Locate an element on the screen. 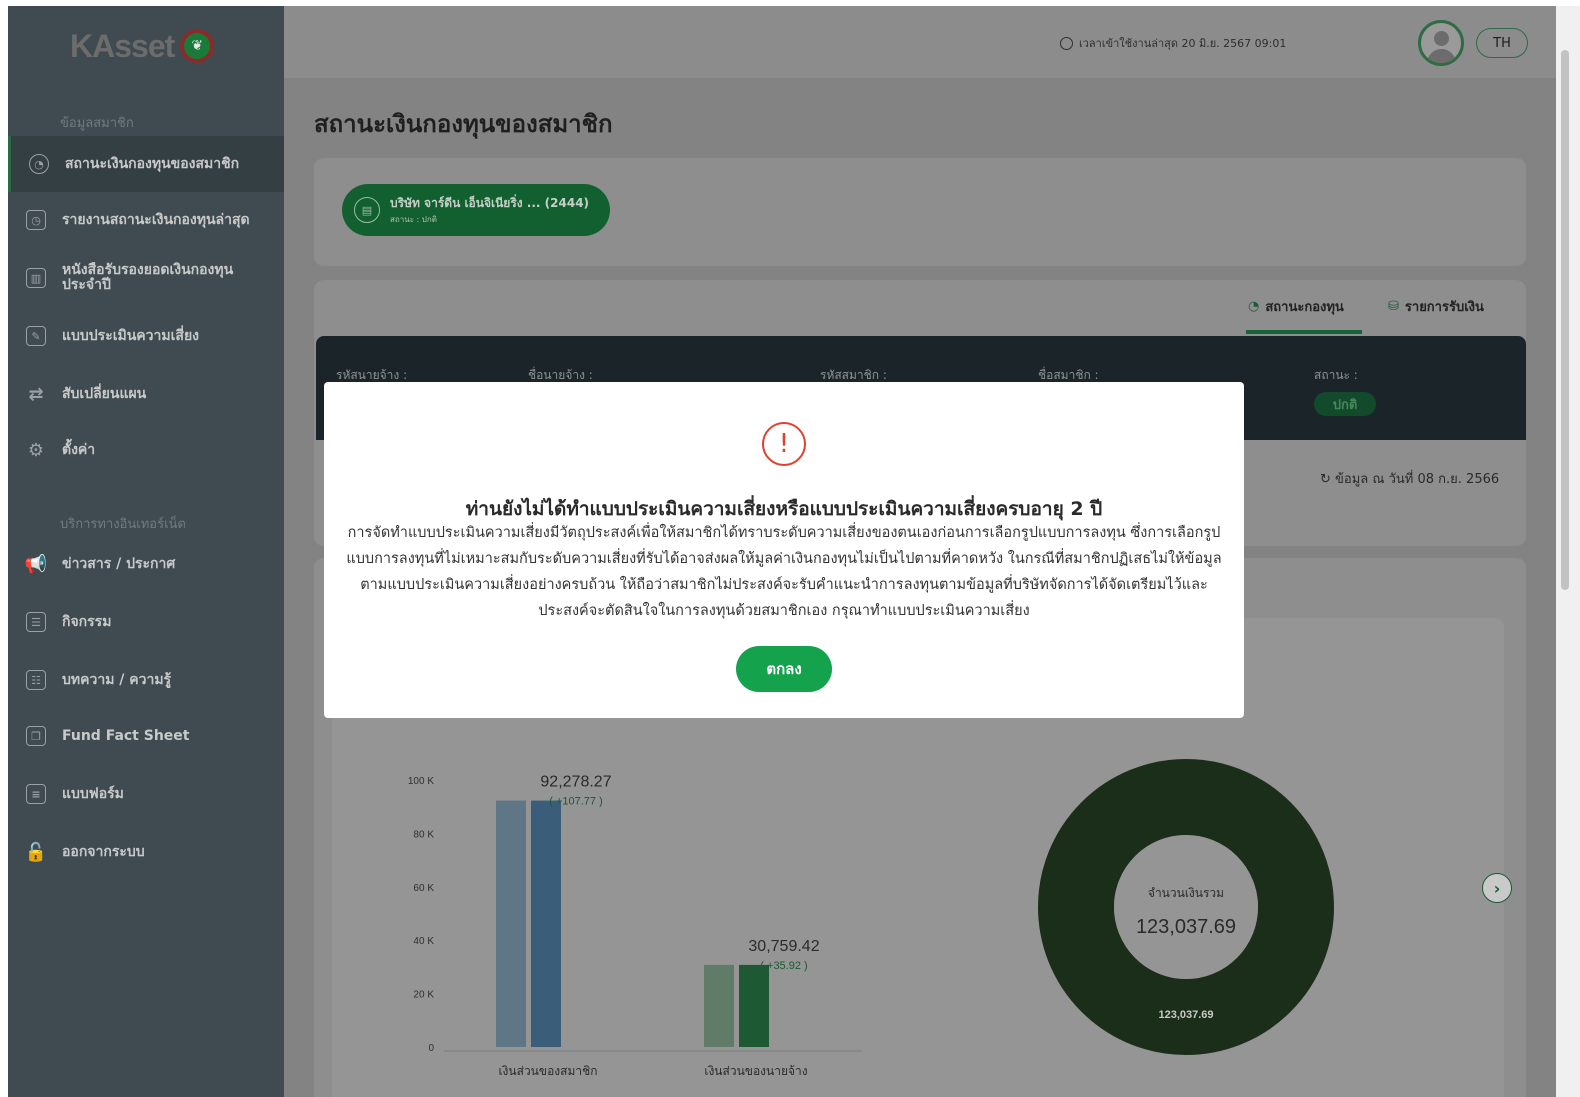 Image resolution: width=1580 pixels, height=1097 pixels. sidebar-item-settings: ⚙ ตั้งค่า is located at coordinates (146, 450).